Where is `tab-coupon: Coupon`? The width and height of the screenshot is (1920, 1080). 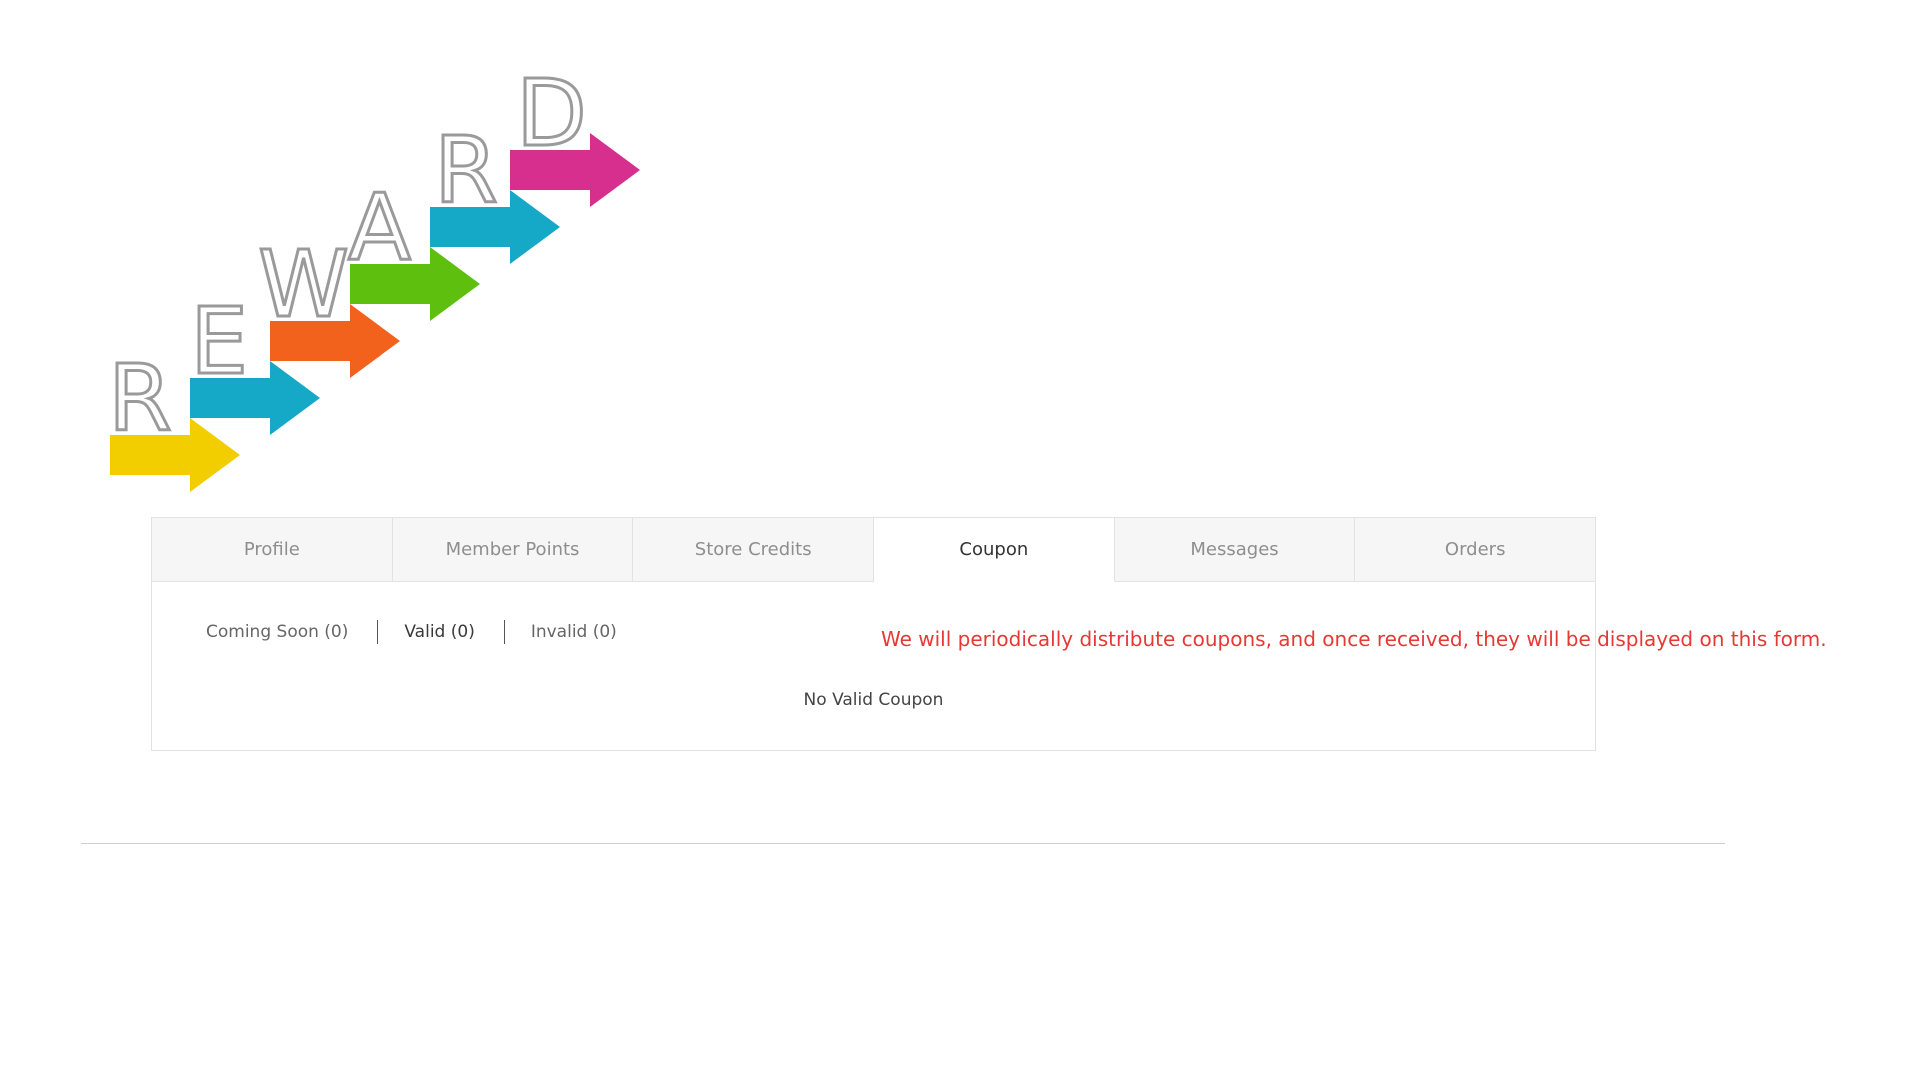 tab-coupon: Coupon is located at coordinates (994, 550).